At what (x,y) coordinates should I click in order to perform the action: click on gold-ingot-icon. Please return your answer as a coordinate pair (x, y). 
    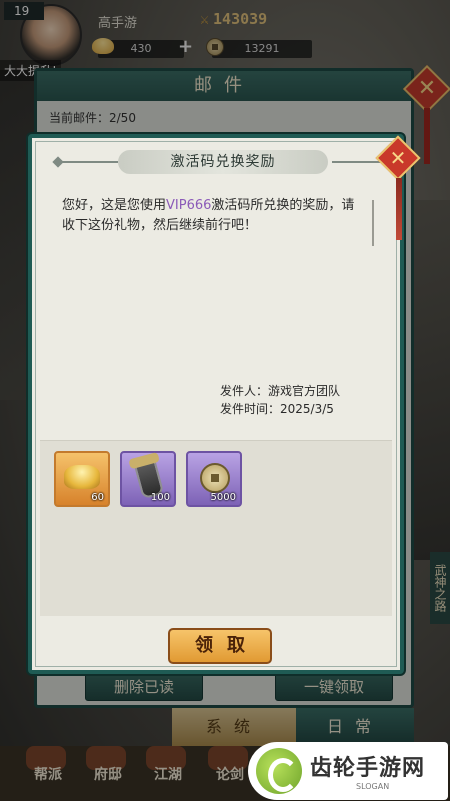
    Looking at the image, I should click on (82, 477).